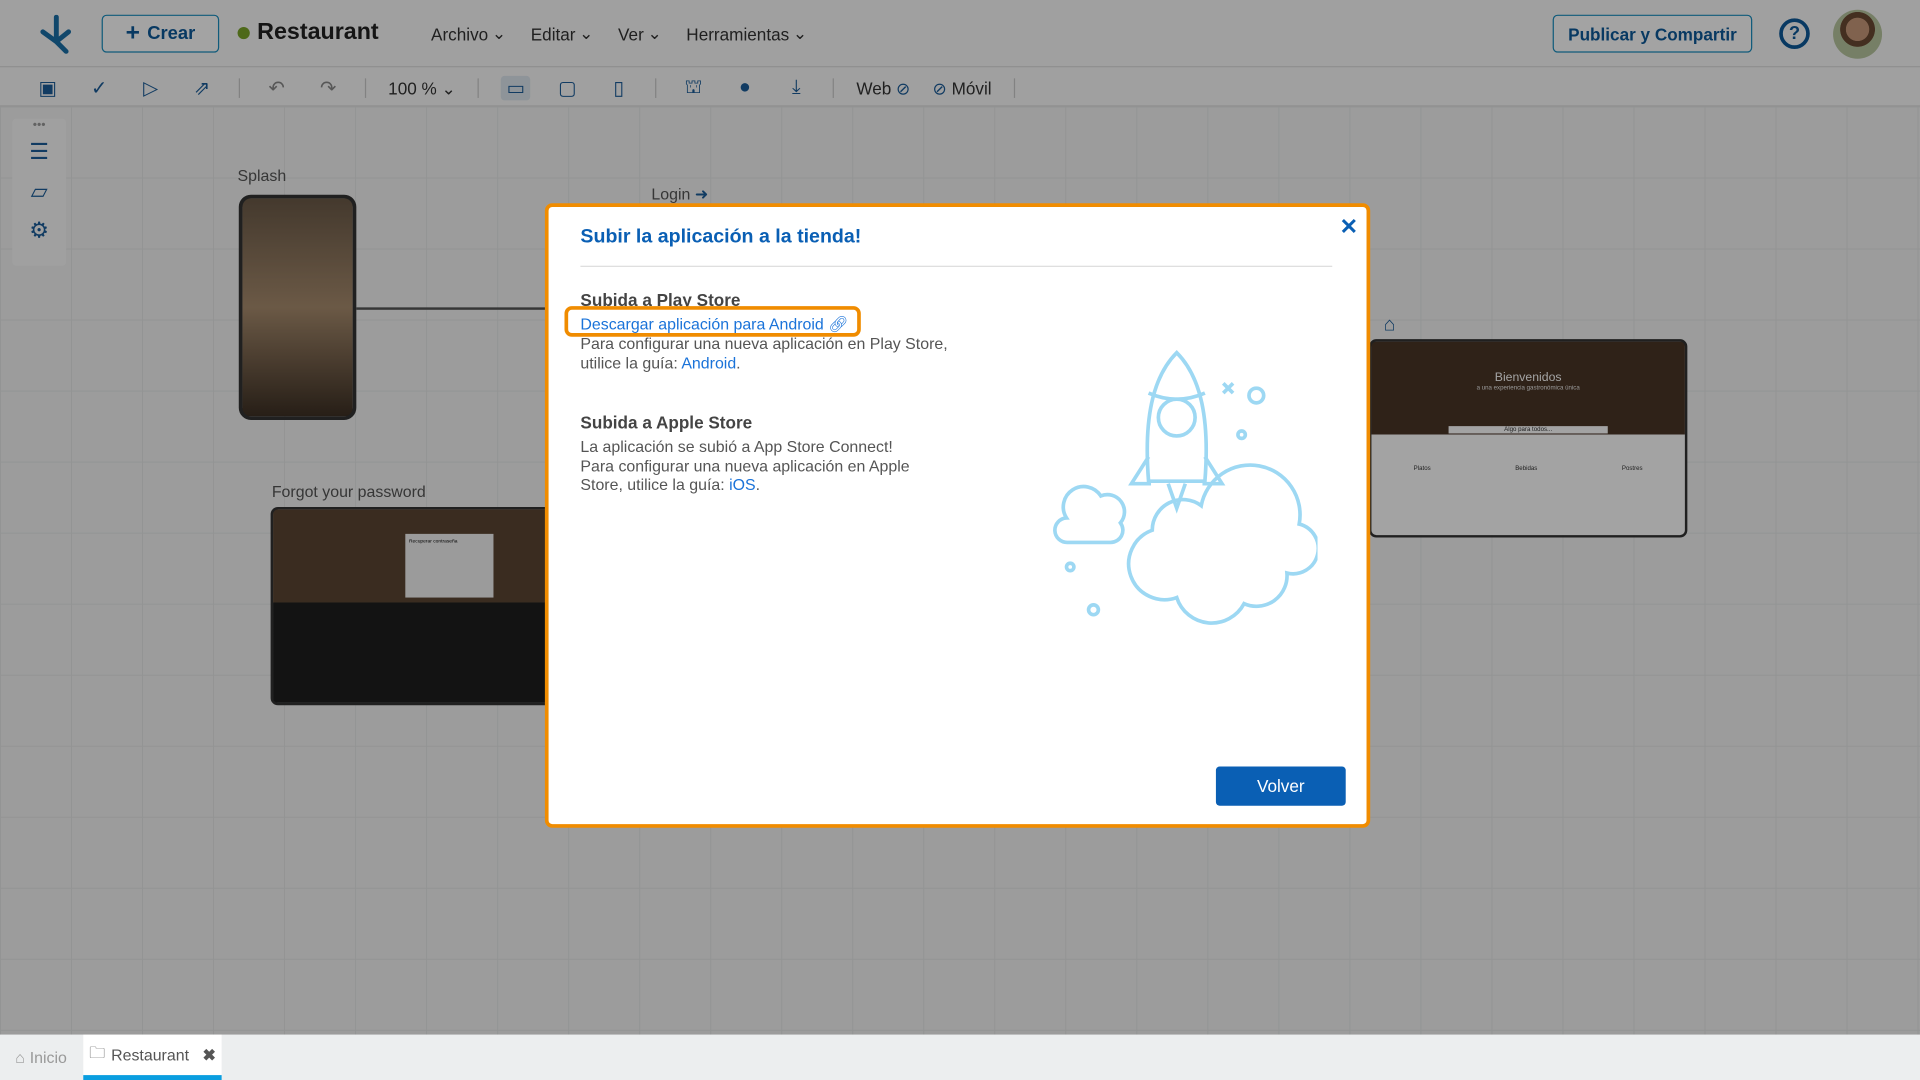 The width and height of the screenshot is (1920, 1080). Describe the element at coordinates (41, 1057) in the screenshot. I see `tab-inicio: ⌂ Inicio` at that location.